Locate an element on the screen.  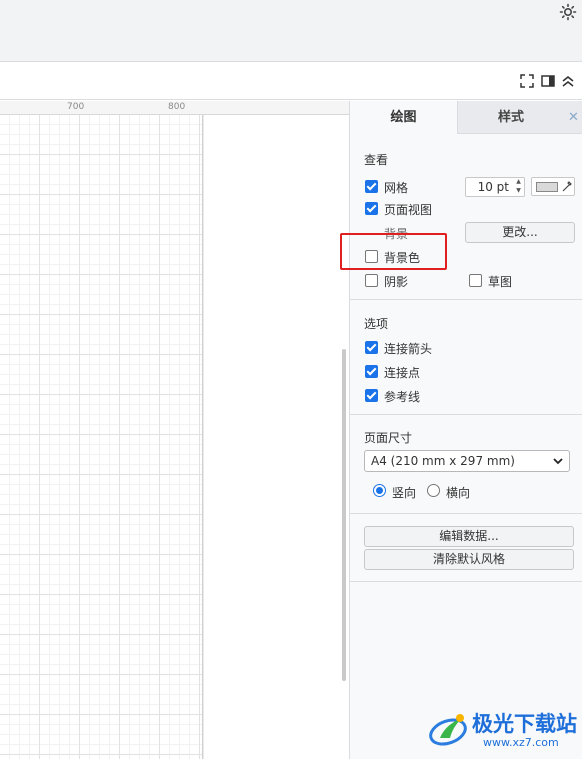
ruler-label: 700 is located at coordinates (76, 107).